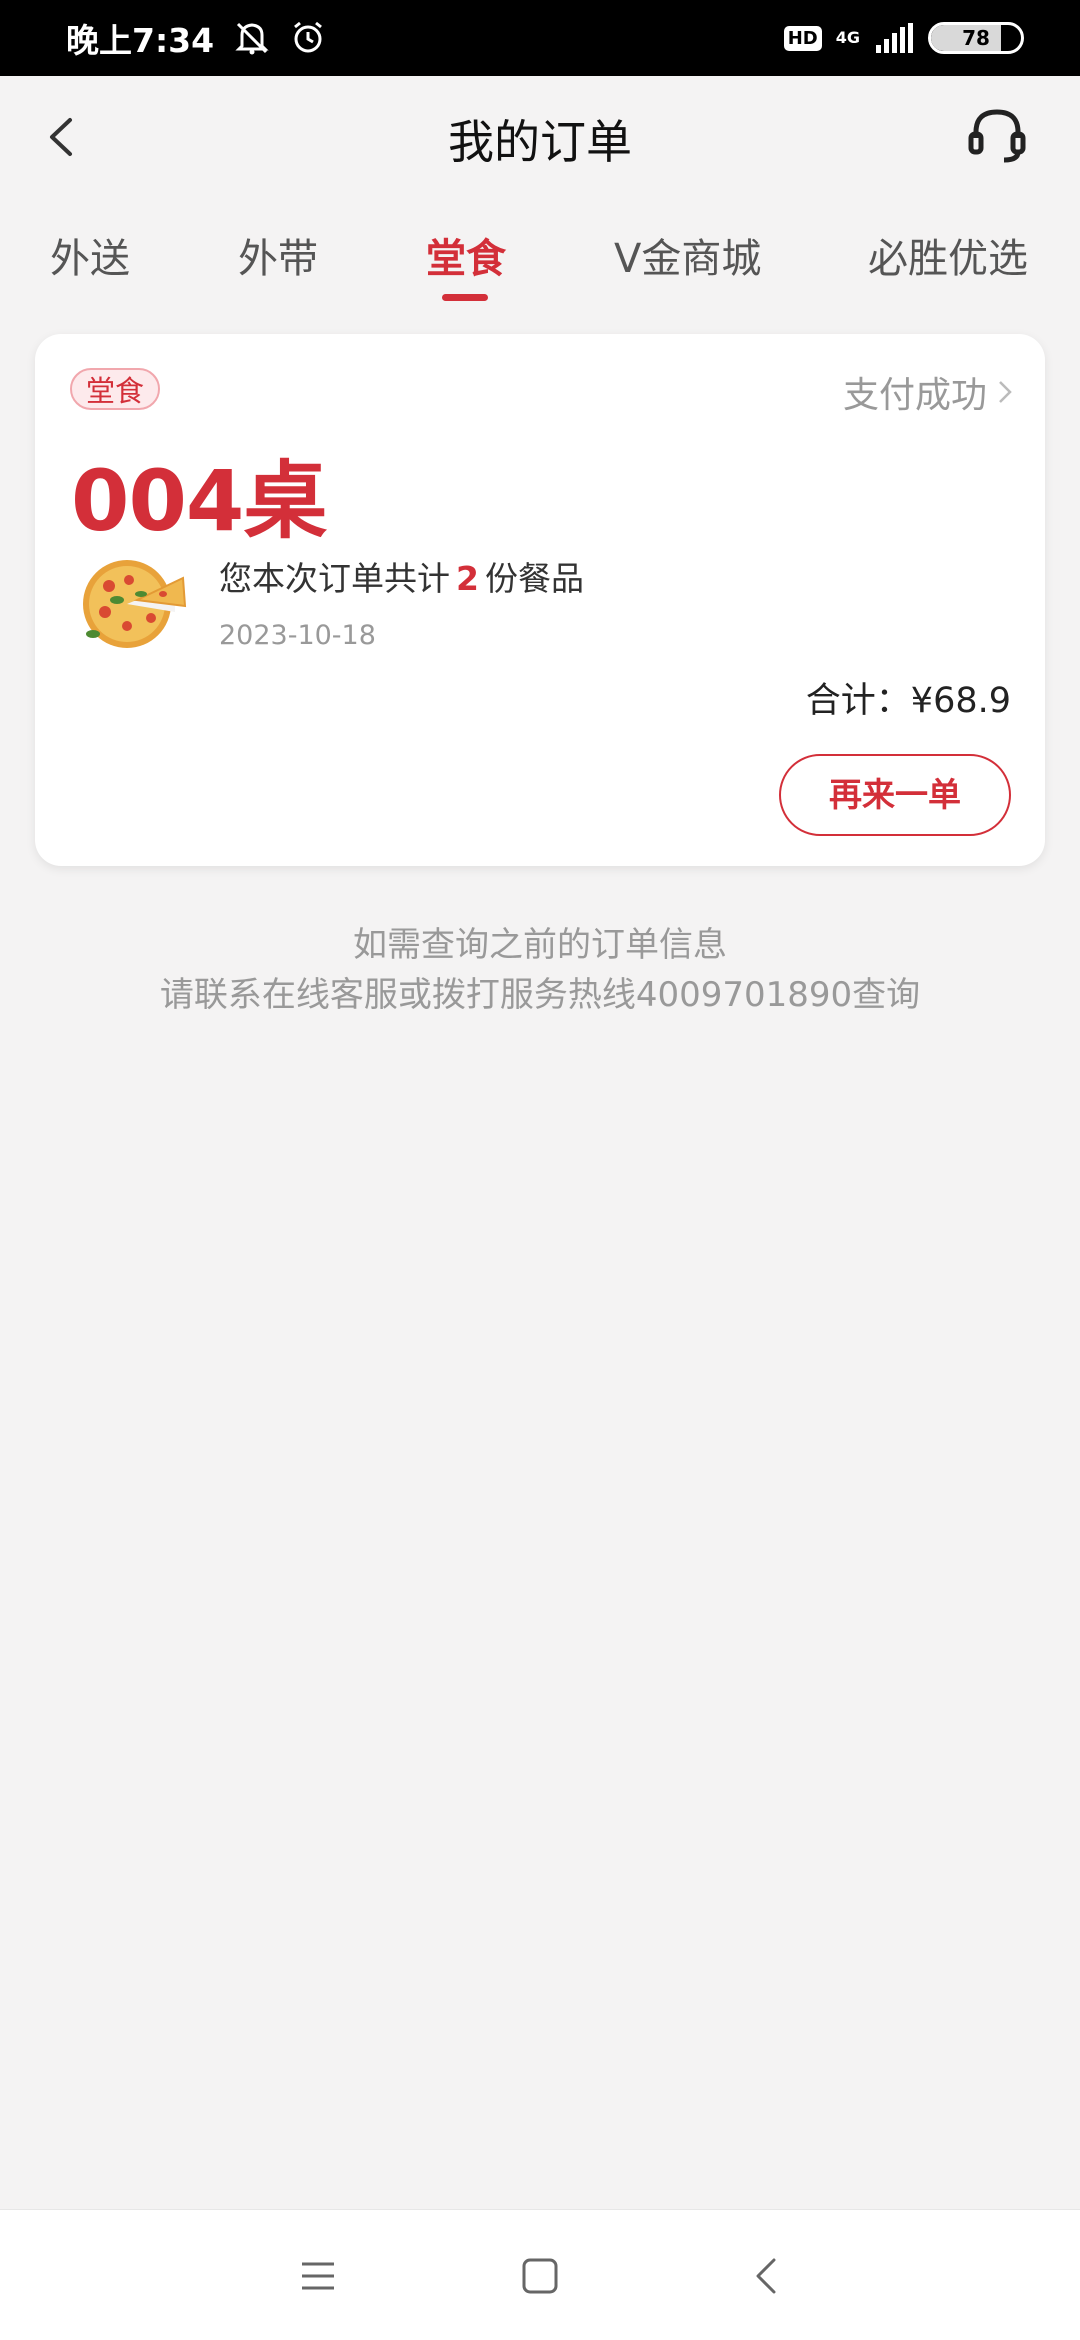  What do you see at coordinates (466, 255) in the screenshot?
I see `tab-dine-in: 堂食` at bounding box center [466, 255].